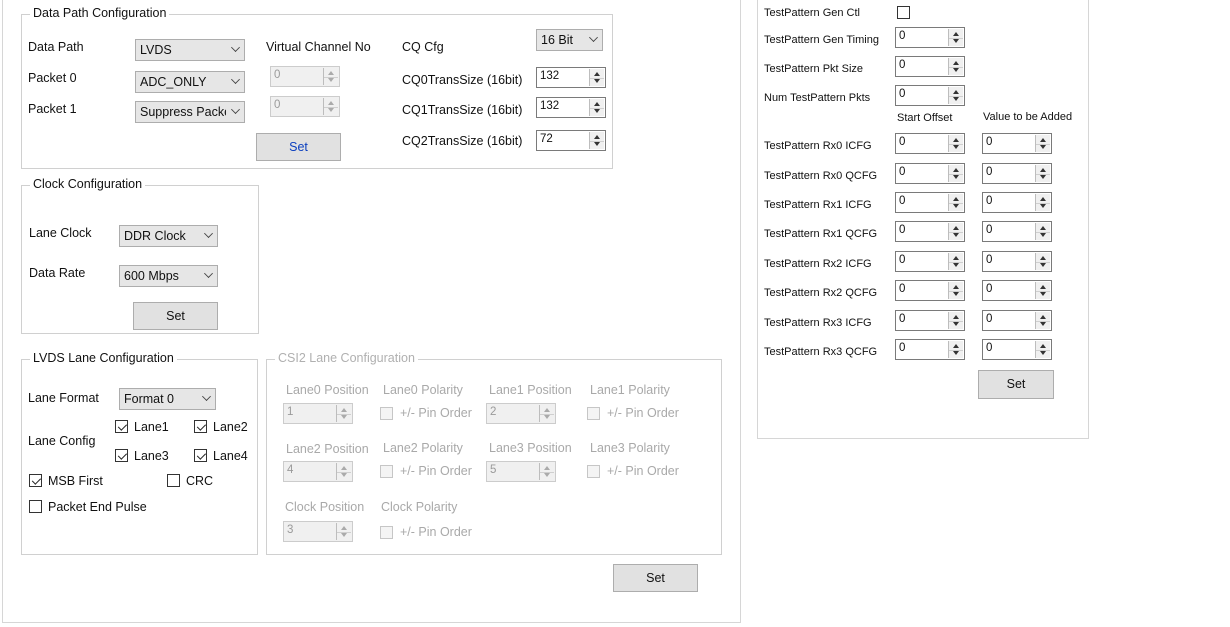 This screenshot has width=1230, height=627. Describe the element at coordinates (200, 426) in the screenshot. I see `lane2-checkbox` at that location.